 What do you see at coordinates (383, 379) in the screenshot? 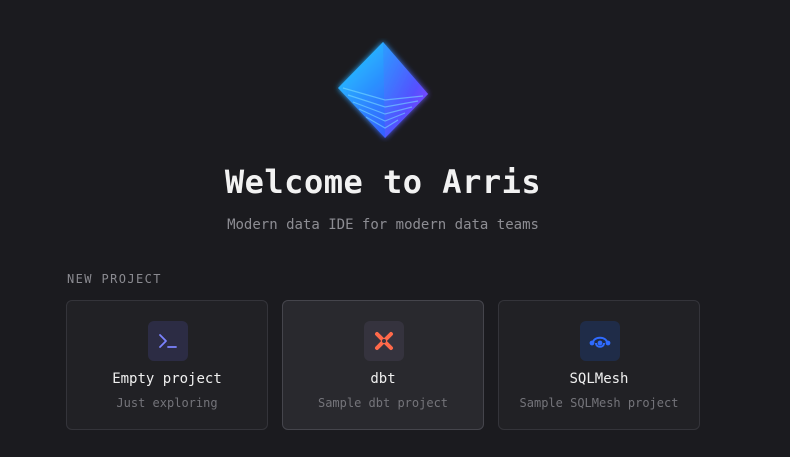
I see `card-title: dbt` at bounding box center [383, 379].